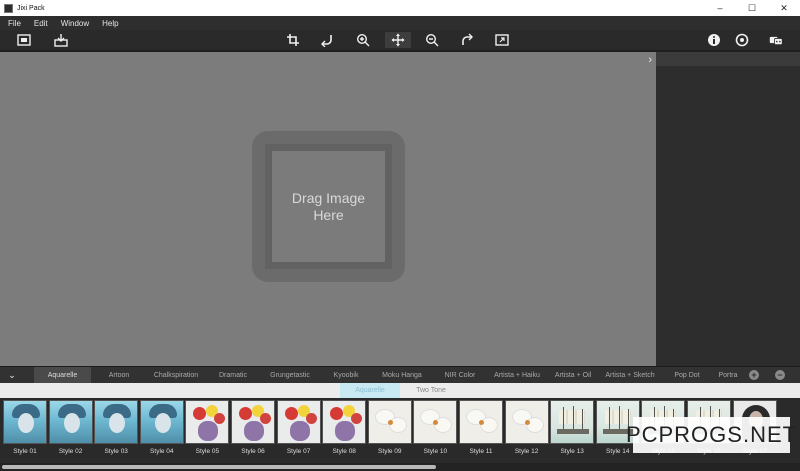 This screenshot has width=800, height=471. What do you see at coordinates (728, 59) in the screenshot?
I see `right-panel-header` at bounding box center [728, 59].